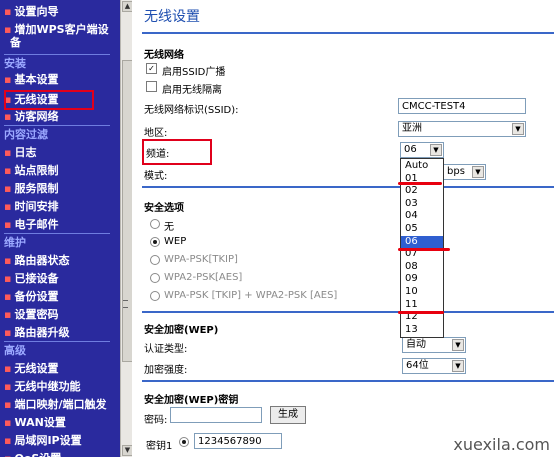  I want to click on generate-button: 生成, so click(288, 415).